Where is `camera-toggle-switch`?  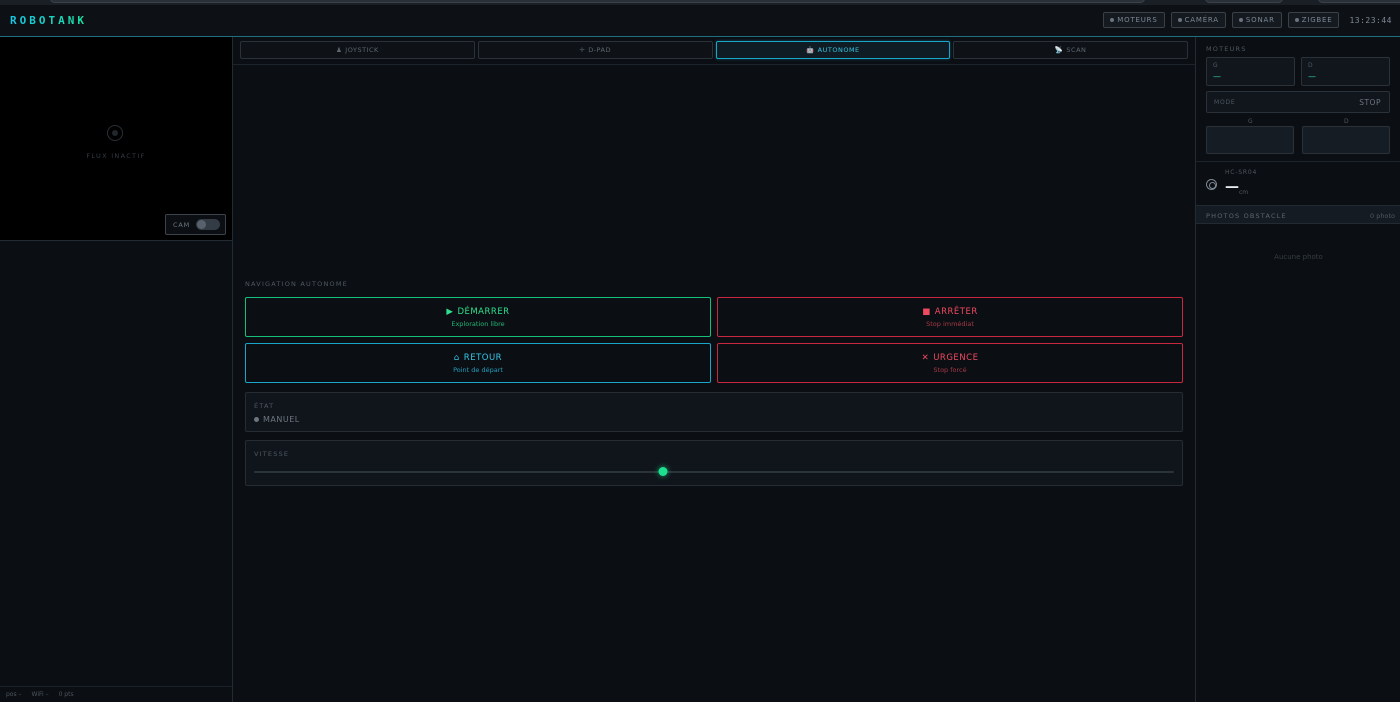 camera-toggle-switch is located at coordinates (208, 224).